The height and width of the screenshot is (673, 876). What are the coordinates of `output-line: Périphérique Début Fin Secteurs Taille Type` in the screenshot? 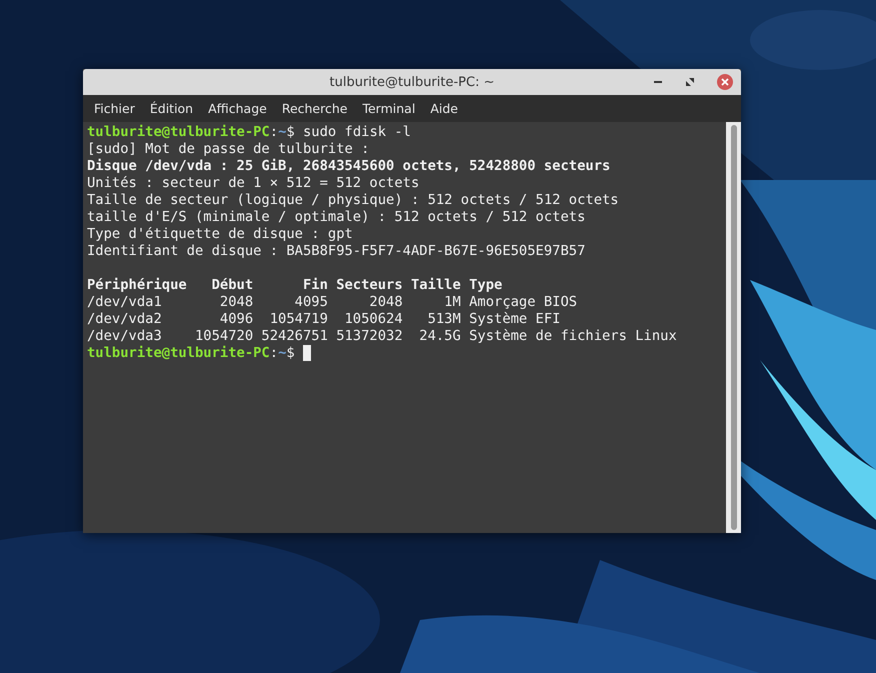 It's located at (295, 285).